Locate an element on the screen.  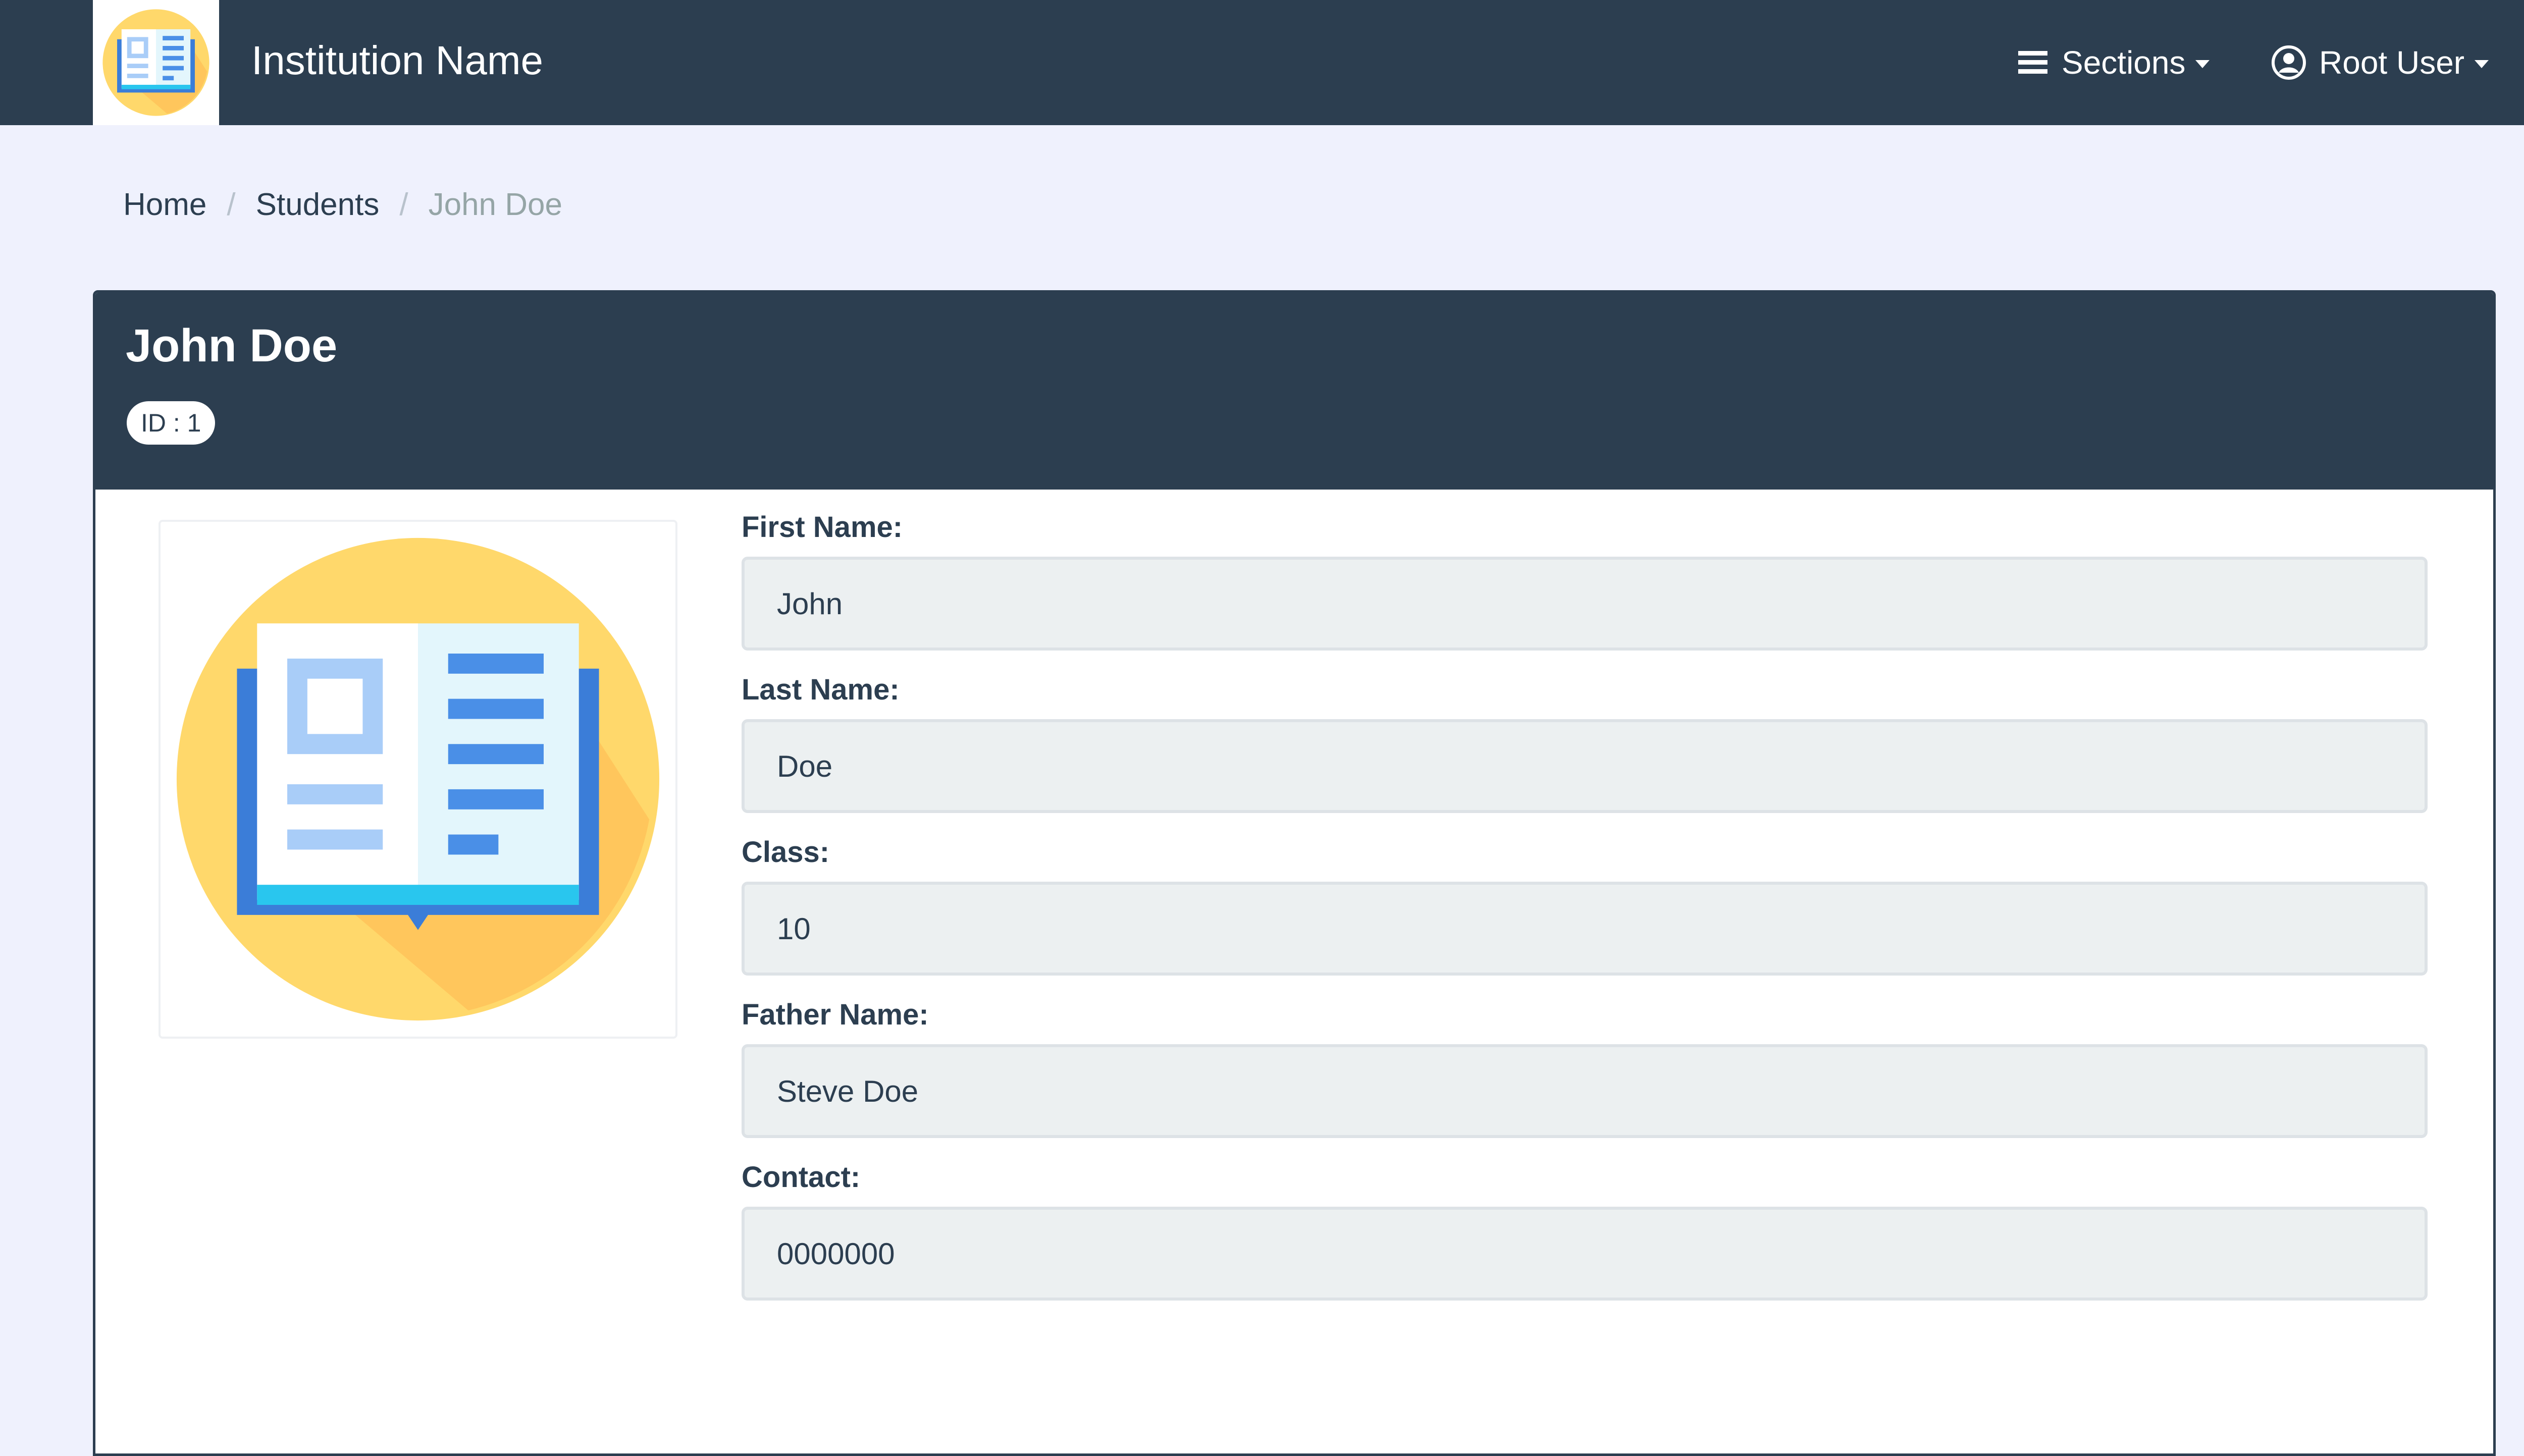
field-contact: Contact: is located at coordinates (1585, 1229).